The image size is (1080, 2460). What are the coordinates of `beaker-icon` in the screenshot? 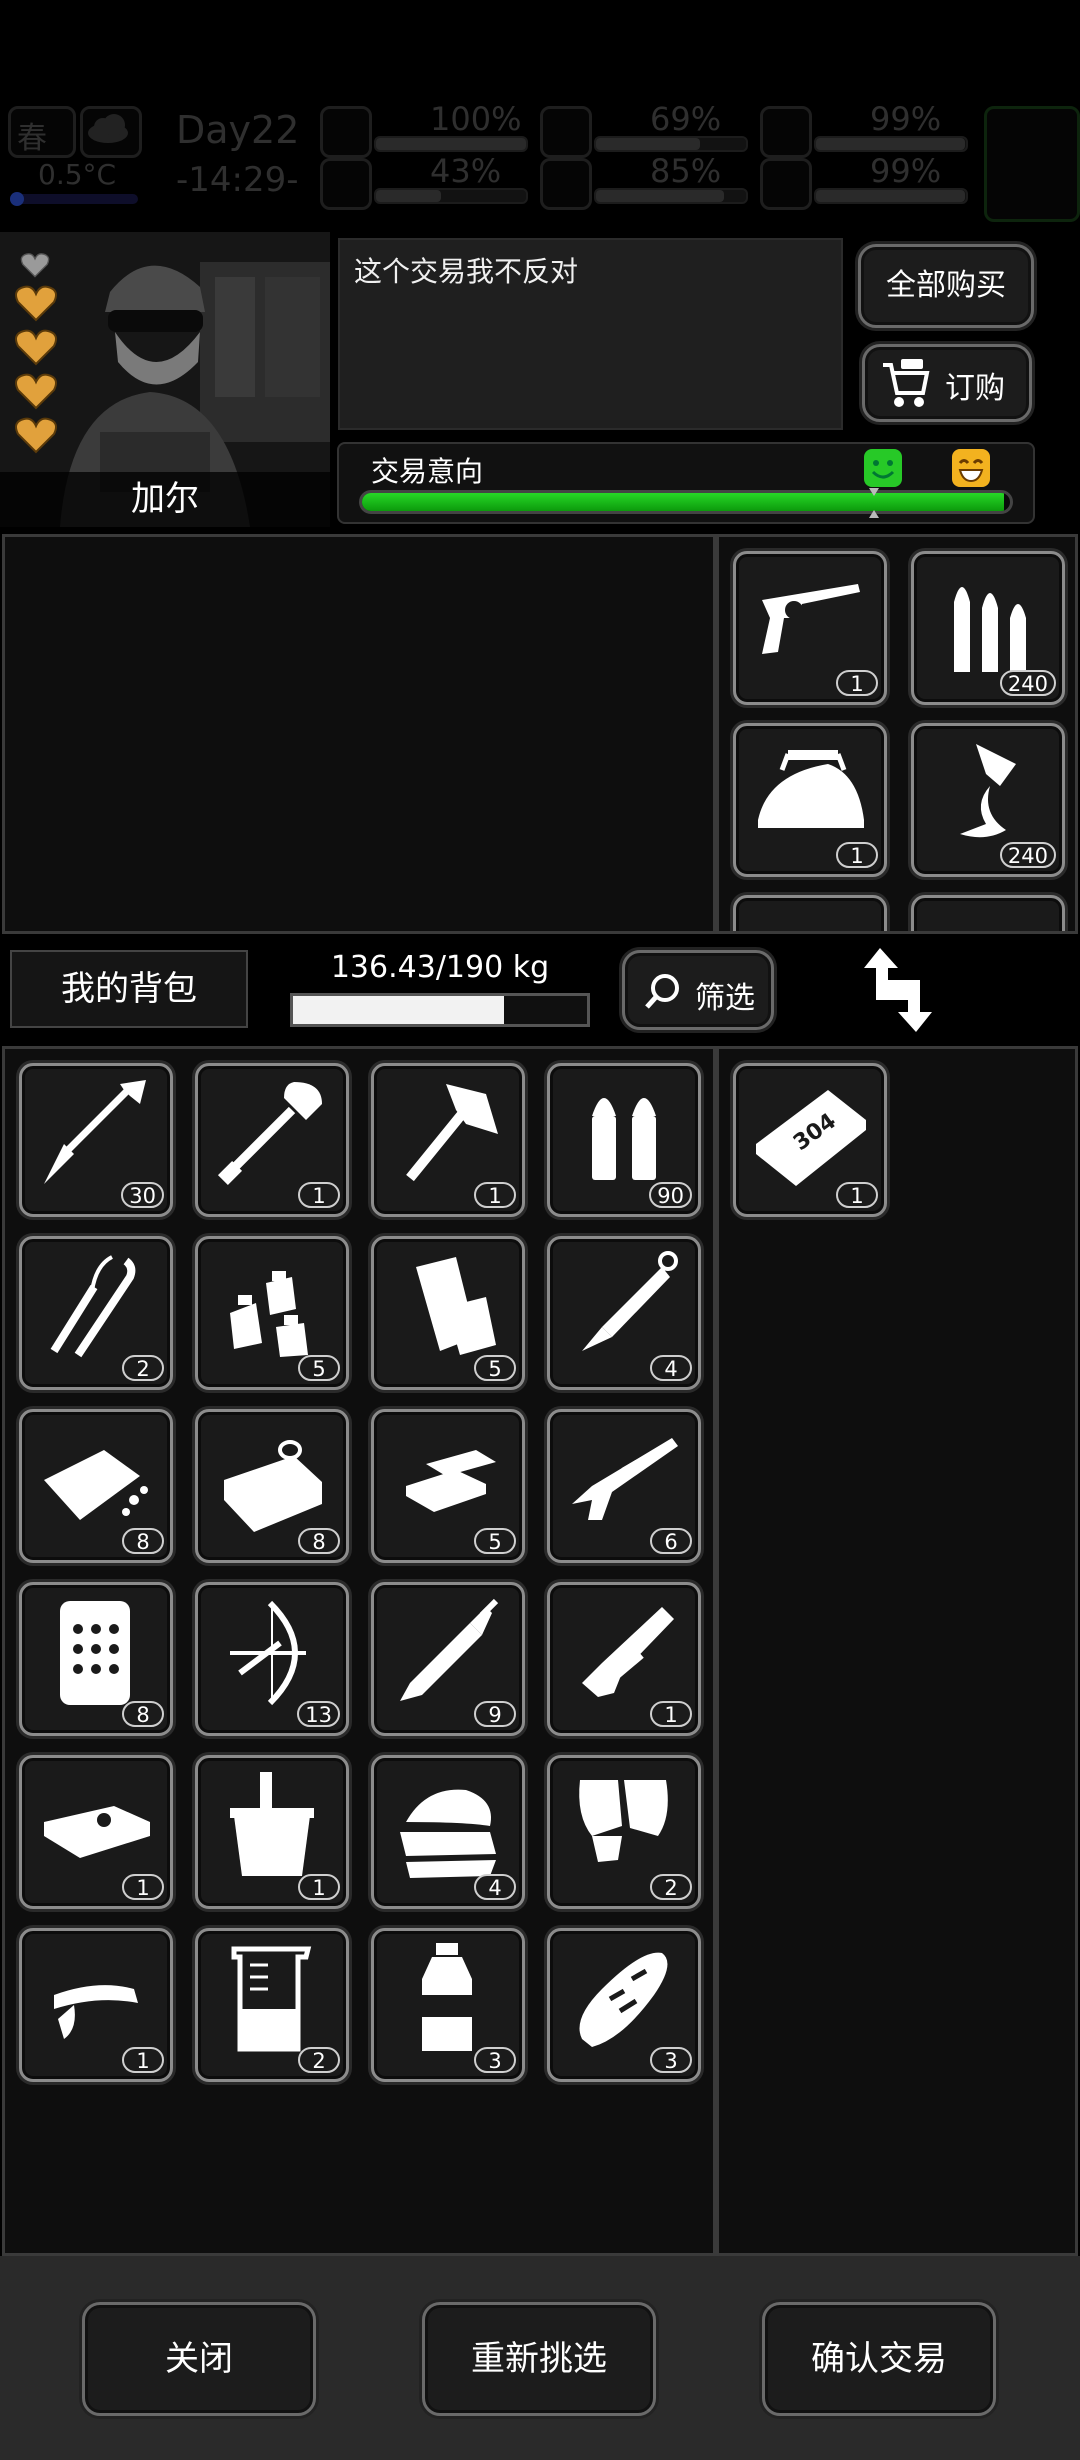 It's located at (271, 1999).